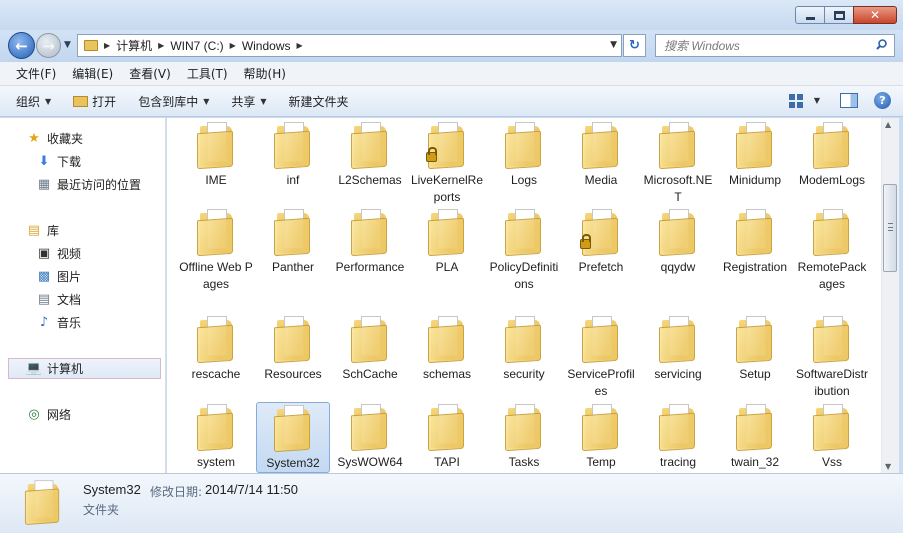 The width and height of the screenshot is (903, 533). I want to click on folder-item: IME, so click(216, 154).